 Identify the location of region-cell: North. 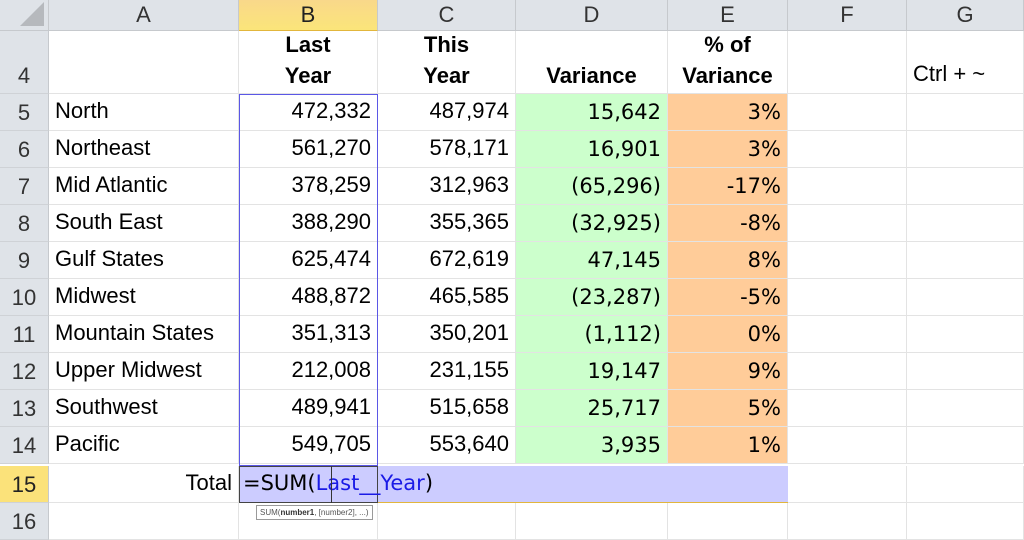
(144, 112).